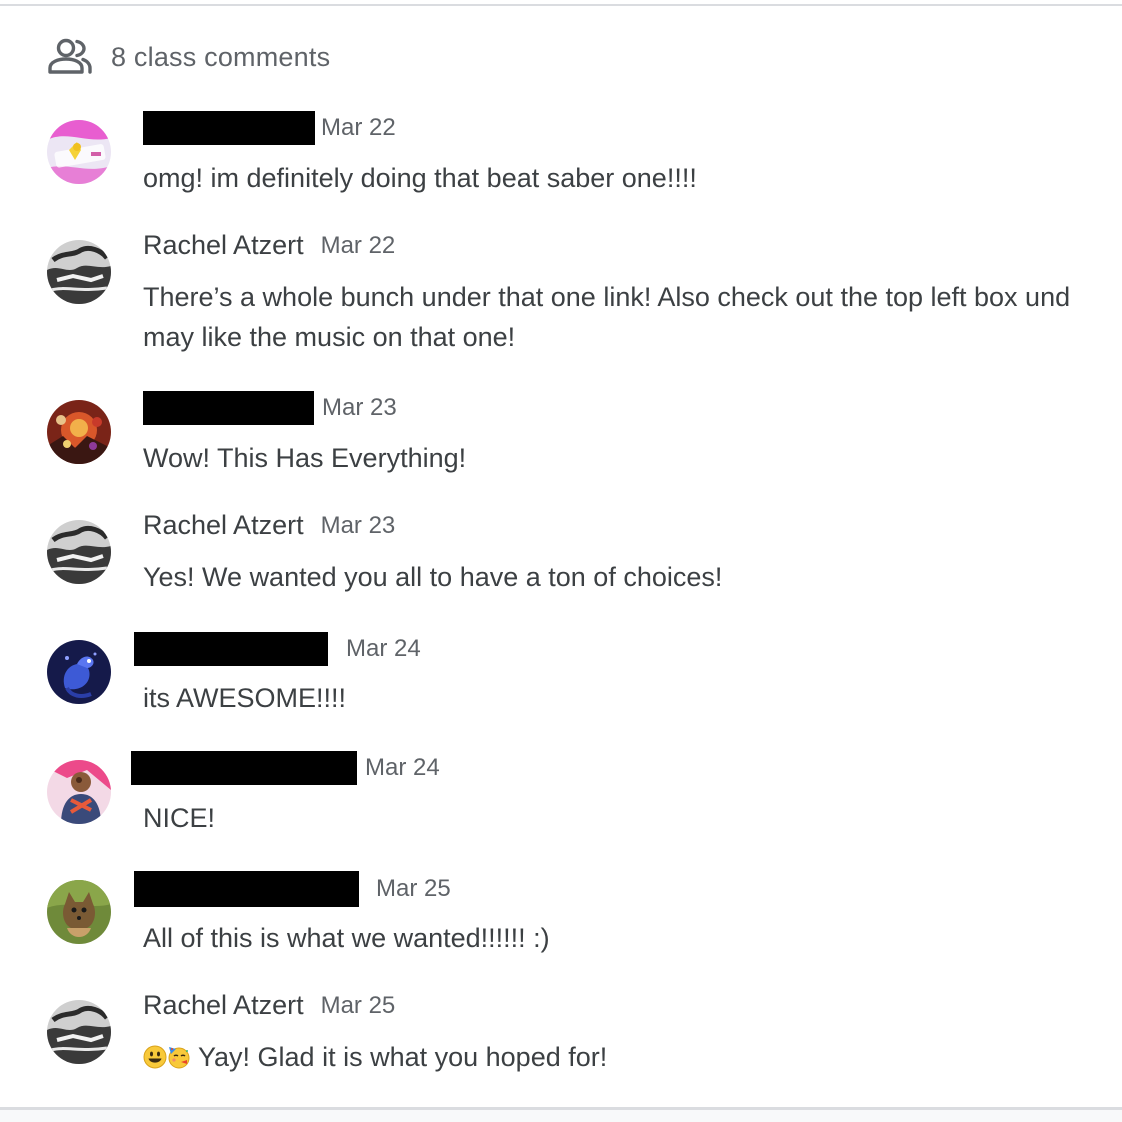 The image size is (1122, 1122). What do you see at coordinates (155, 1054) in the screenshot?
I see `smiley-emoji` at bounding box center [155, 1054].